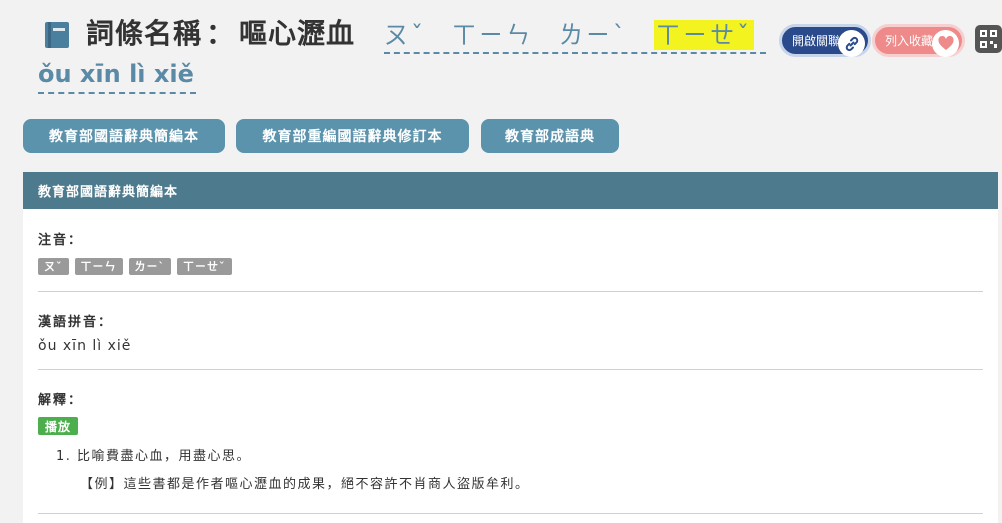  I want to click on add-favorite-button: 列入收藏, so click(918, 40).